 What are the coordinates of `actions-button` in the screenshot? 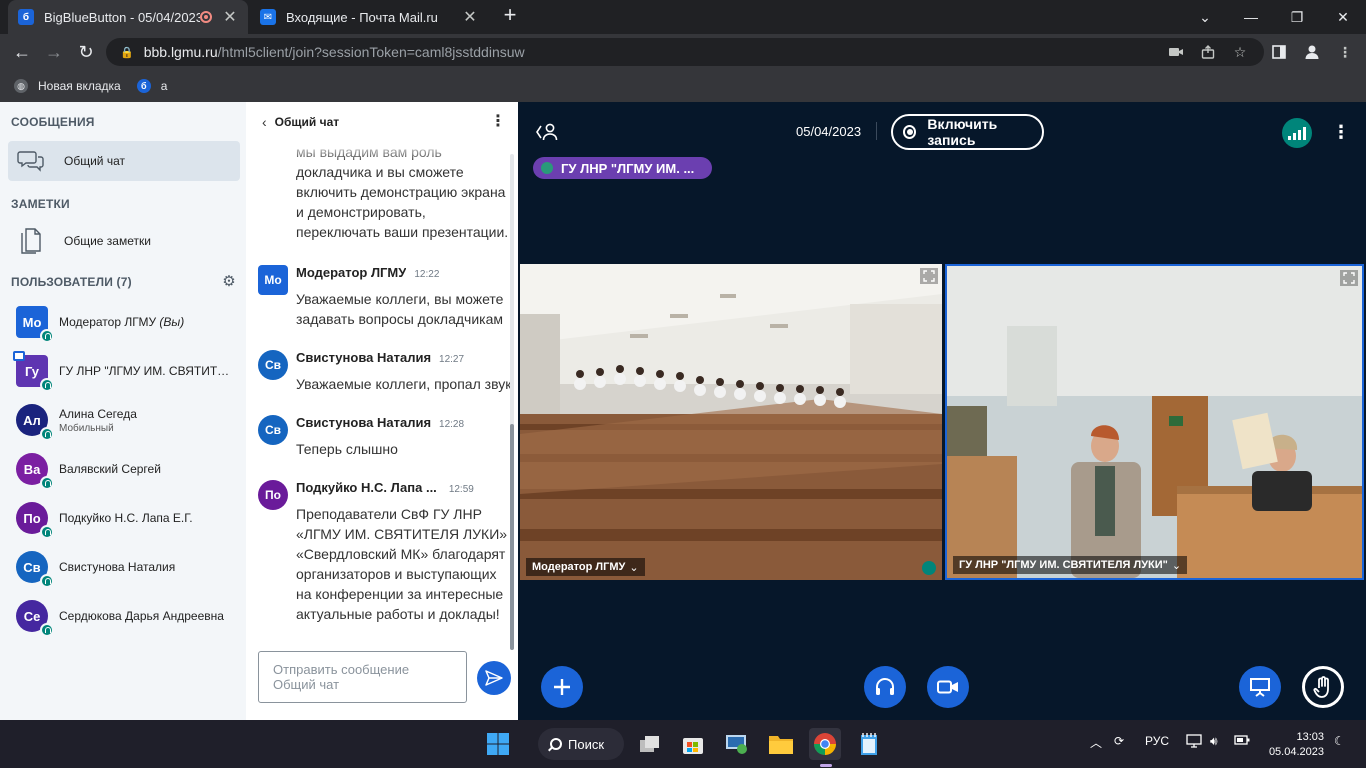 It's located at (562, 687).